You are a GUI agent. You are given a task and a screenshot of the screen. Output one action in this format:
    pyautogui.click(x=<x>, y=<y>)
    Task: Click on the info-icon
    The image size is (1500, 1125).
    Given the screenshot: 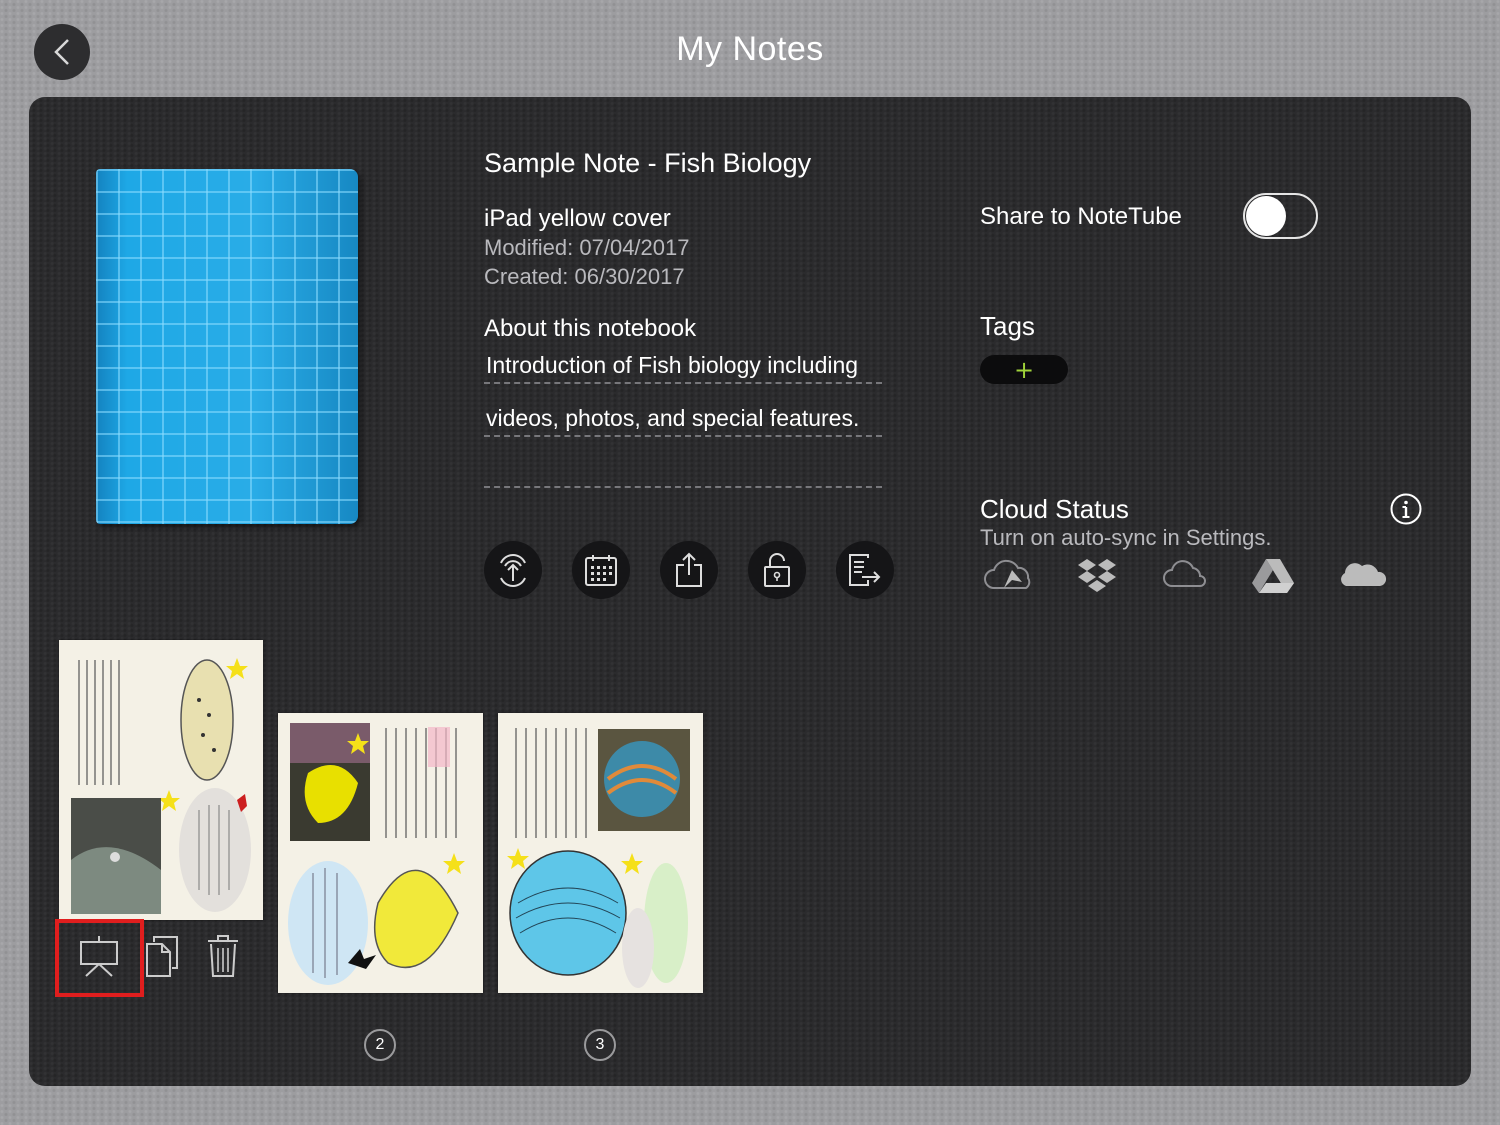 What is the action you would take?
    pyautogui.click(x=1406, y=509)
    